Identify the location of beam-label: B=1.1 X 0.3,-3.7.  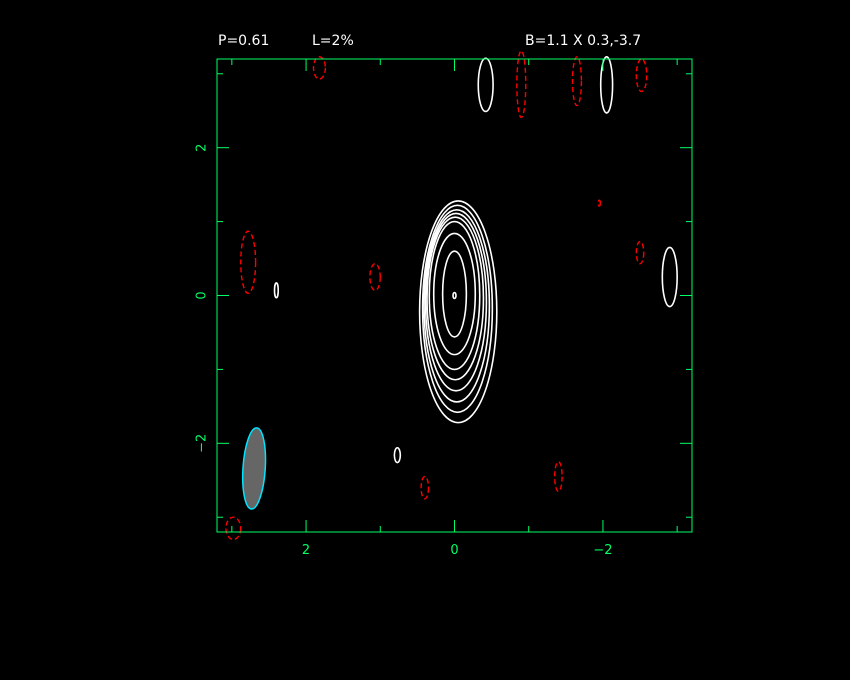
(583, 41).